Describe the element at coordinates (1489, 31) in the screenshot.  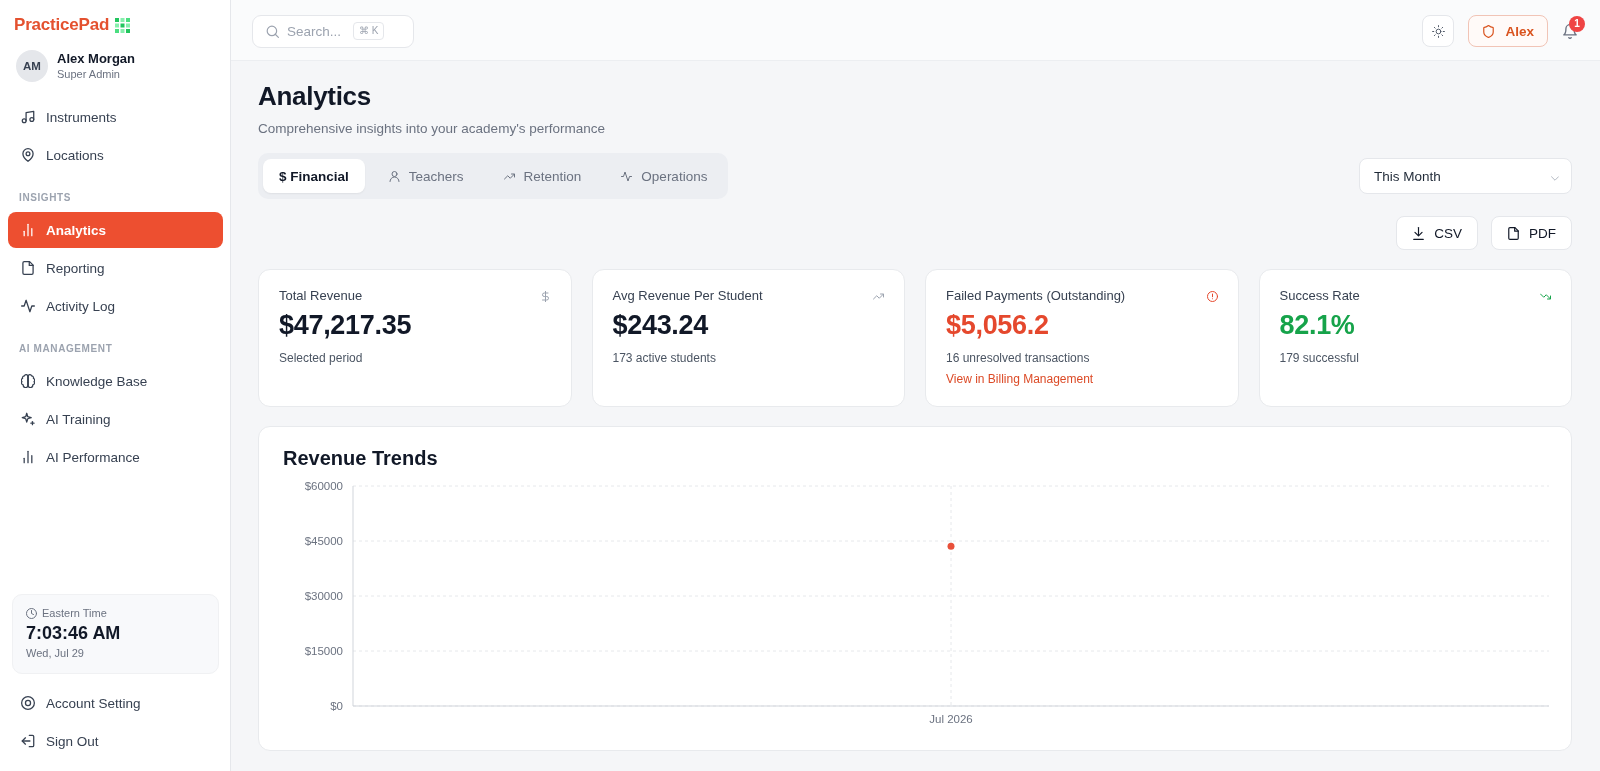
I see `shield-icon` at that location.